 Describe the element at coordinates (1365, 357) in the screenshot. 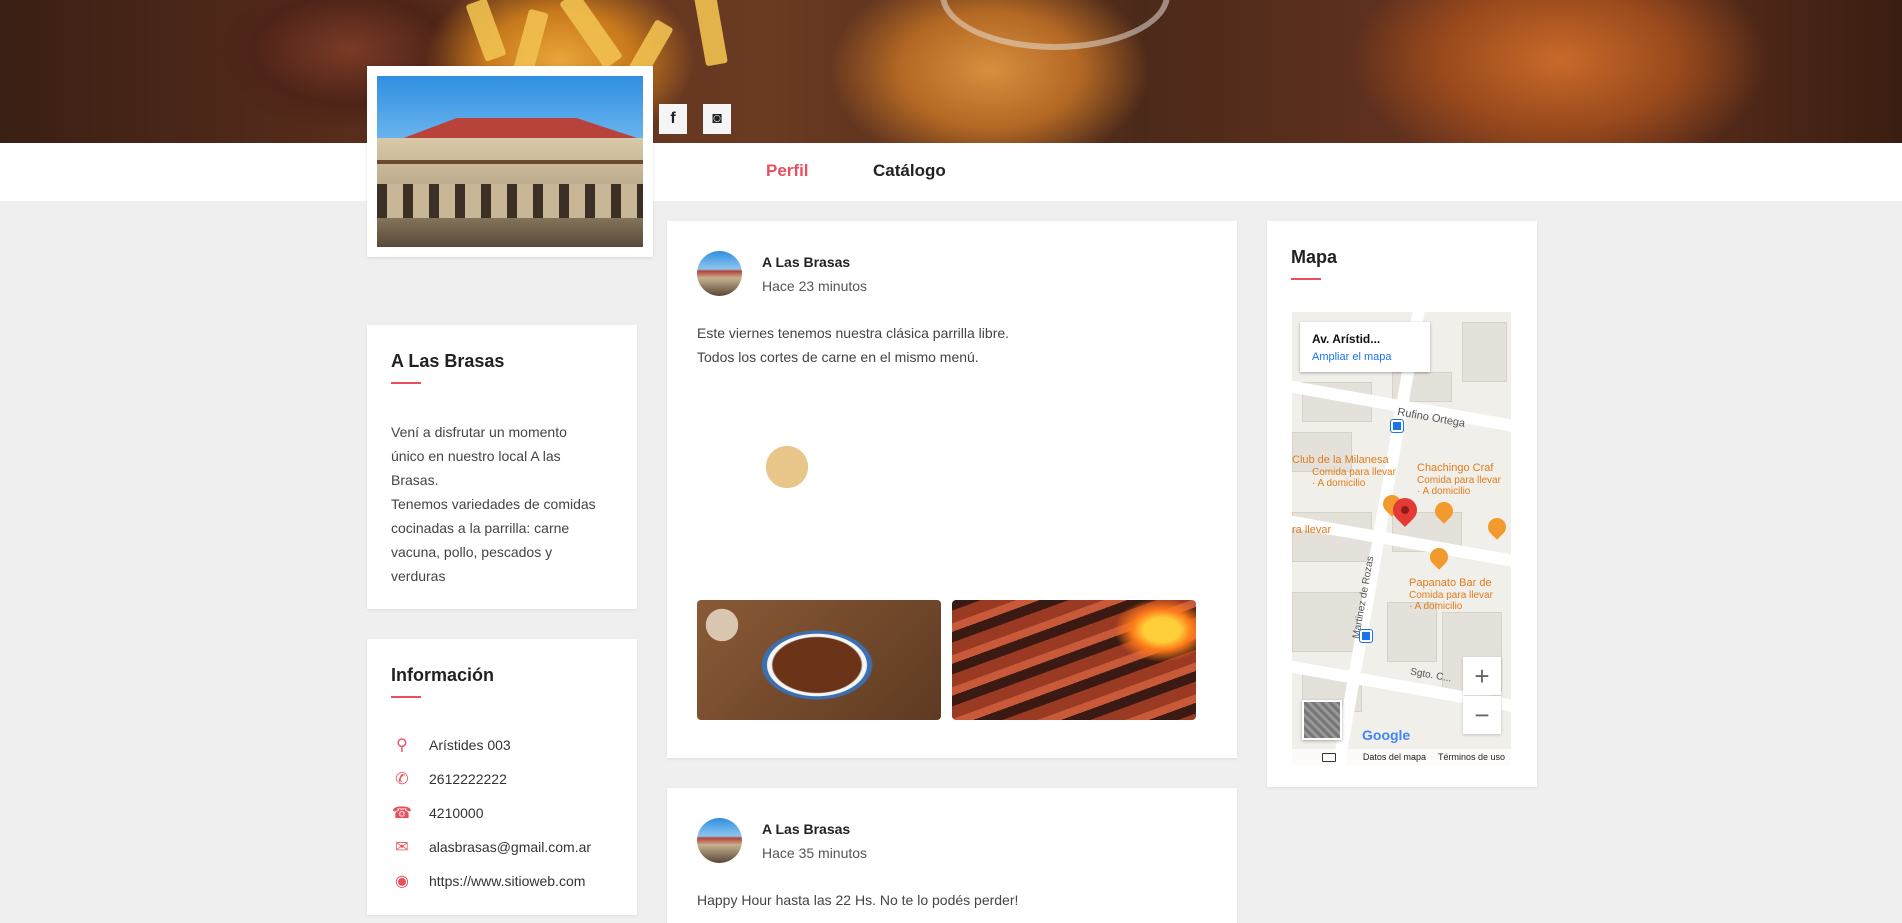

I see `enlarge-map-link: Ampliar el mapa` at that location.